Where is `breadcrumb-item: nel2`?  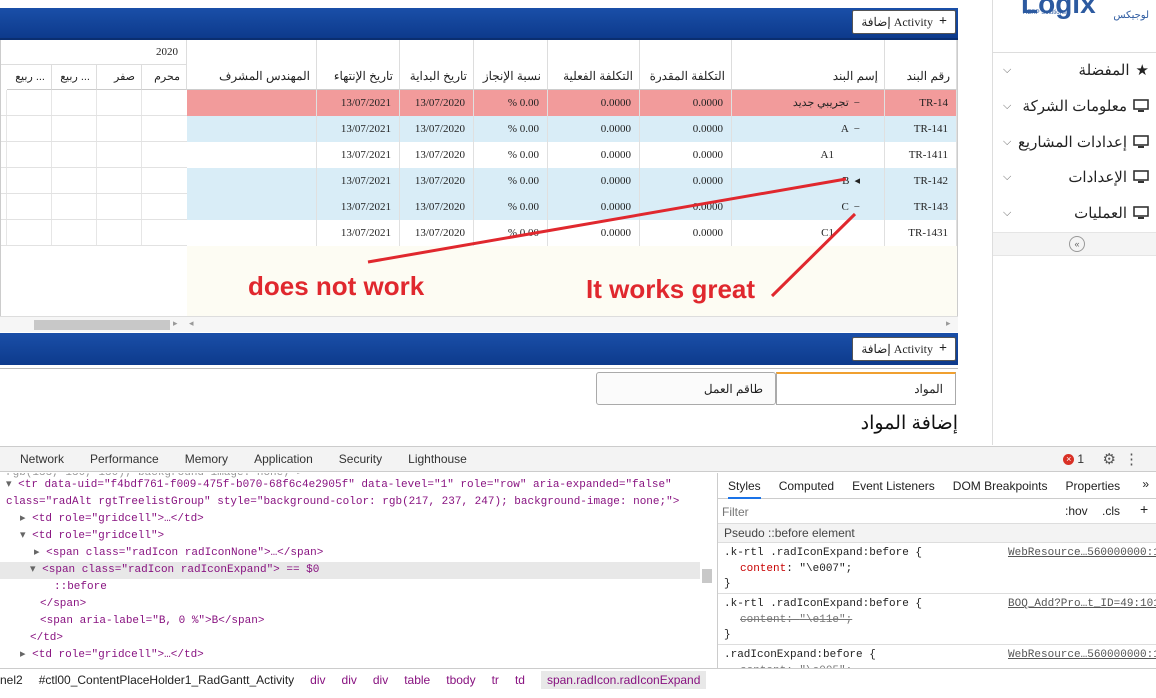
breadcrumb-item: nel2 is located at coordinates (11, 680).